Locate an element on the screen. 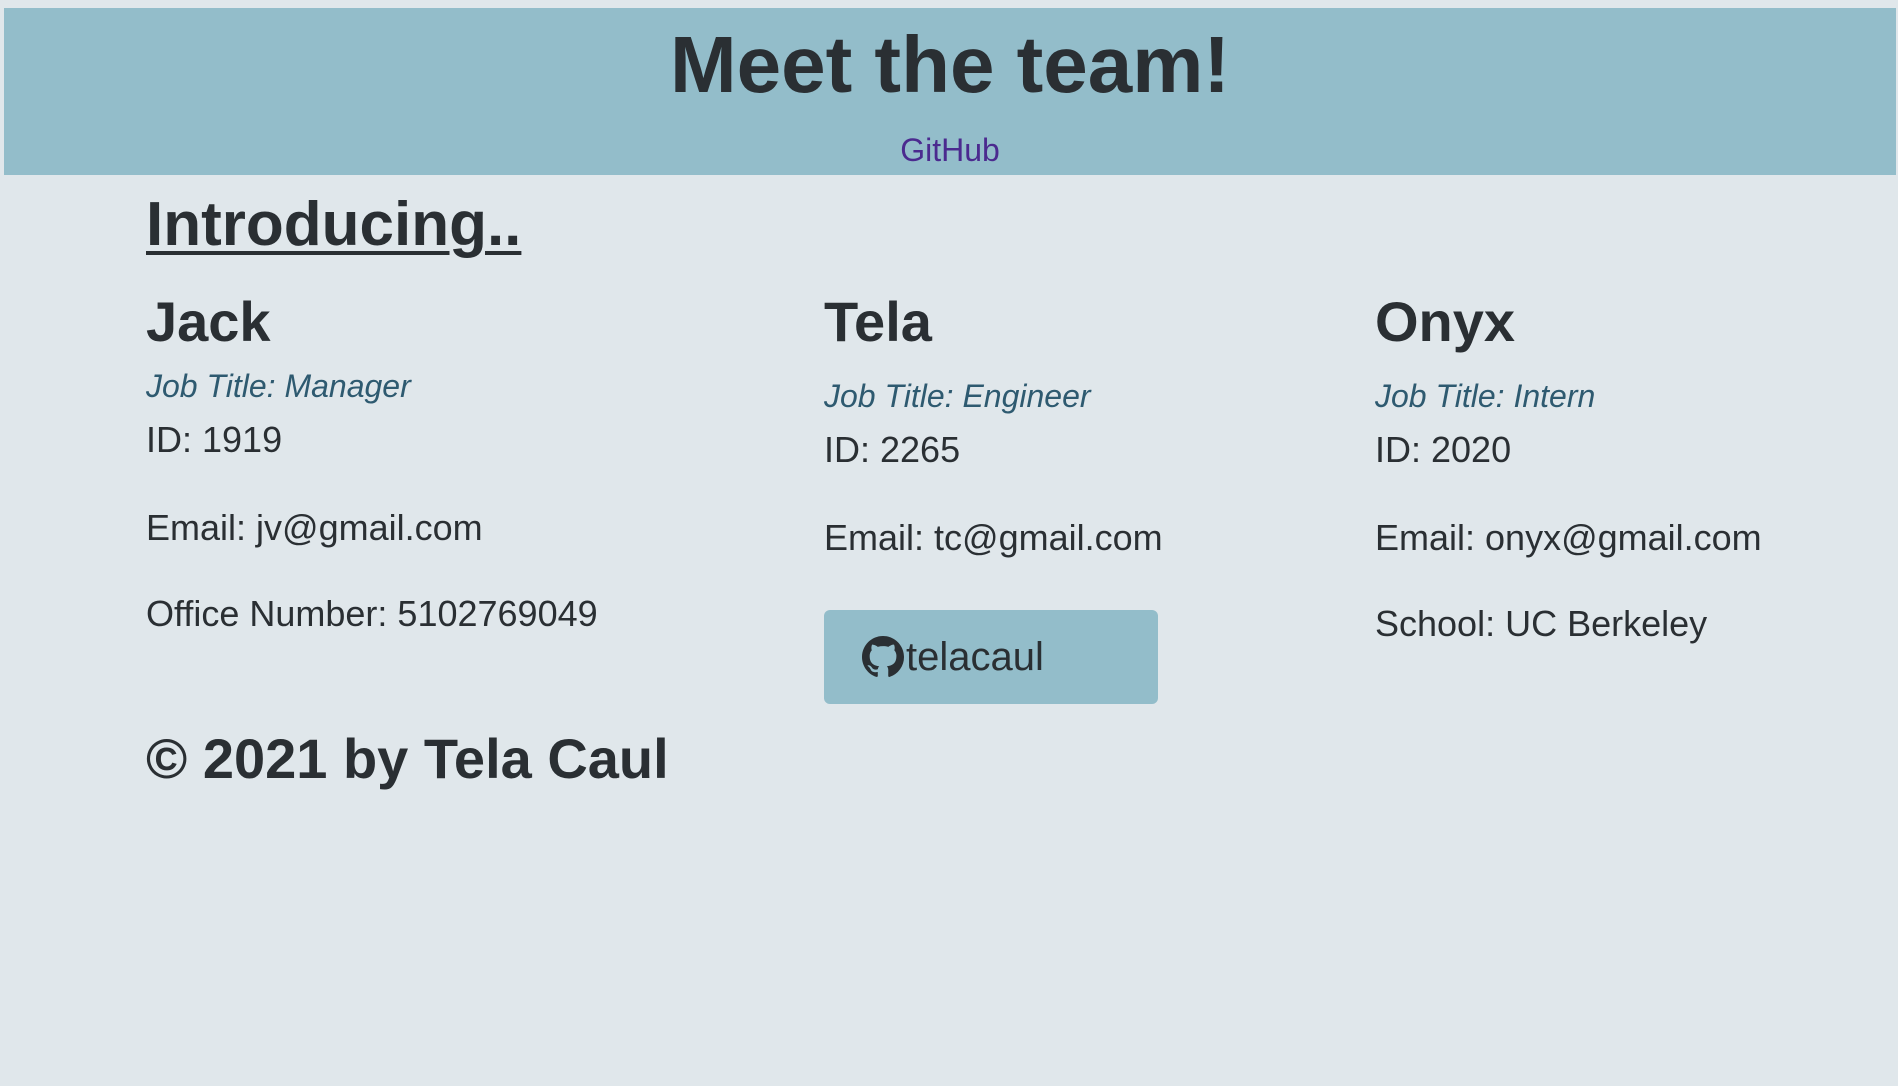  member-name: Tela is located at coordinates (878, 321).